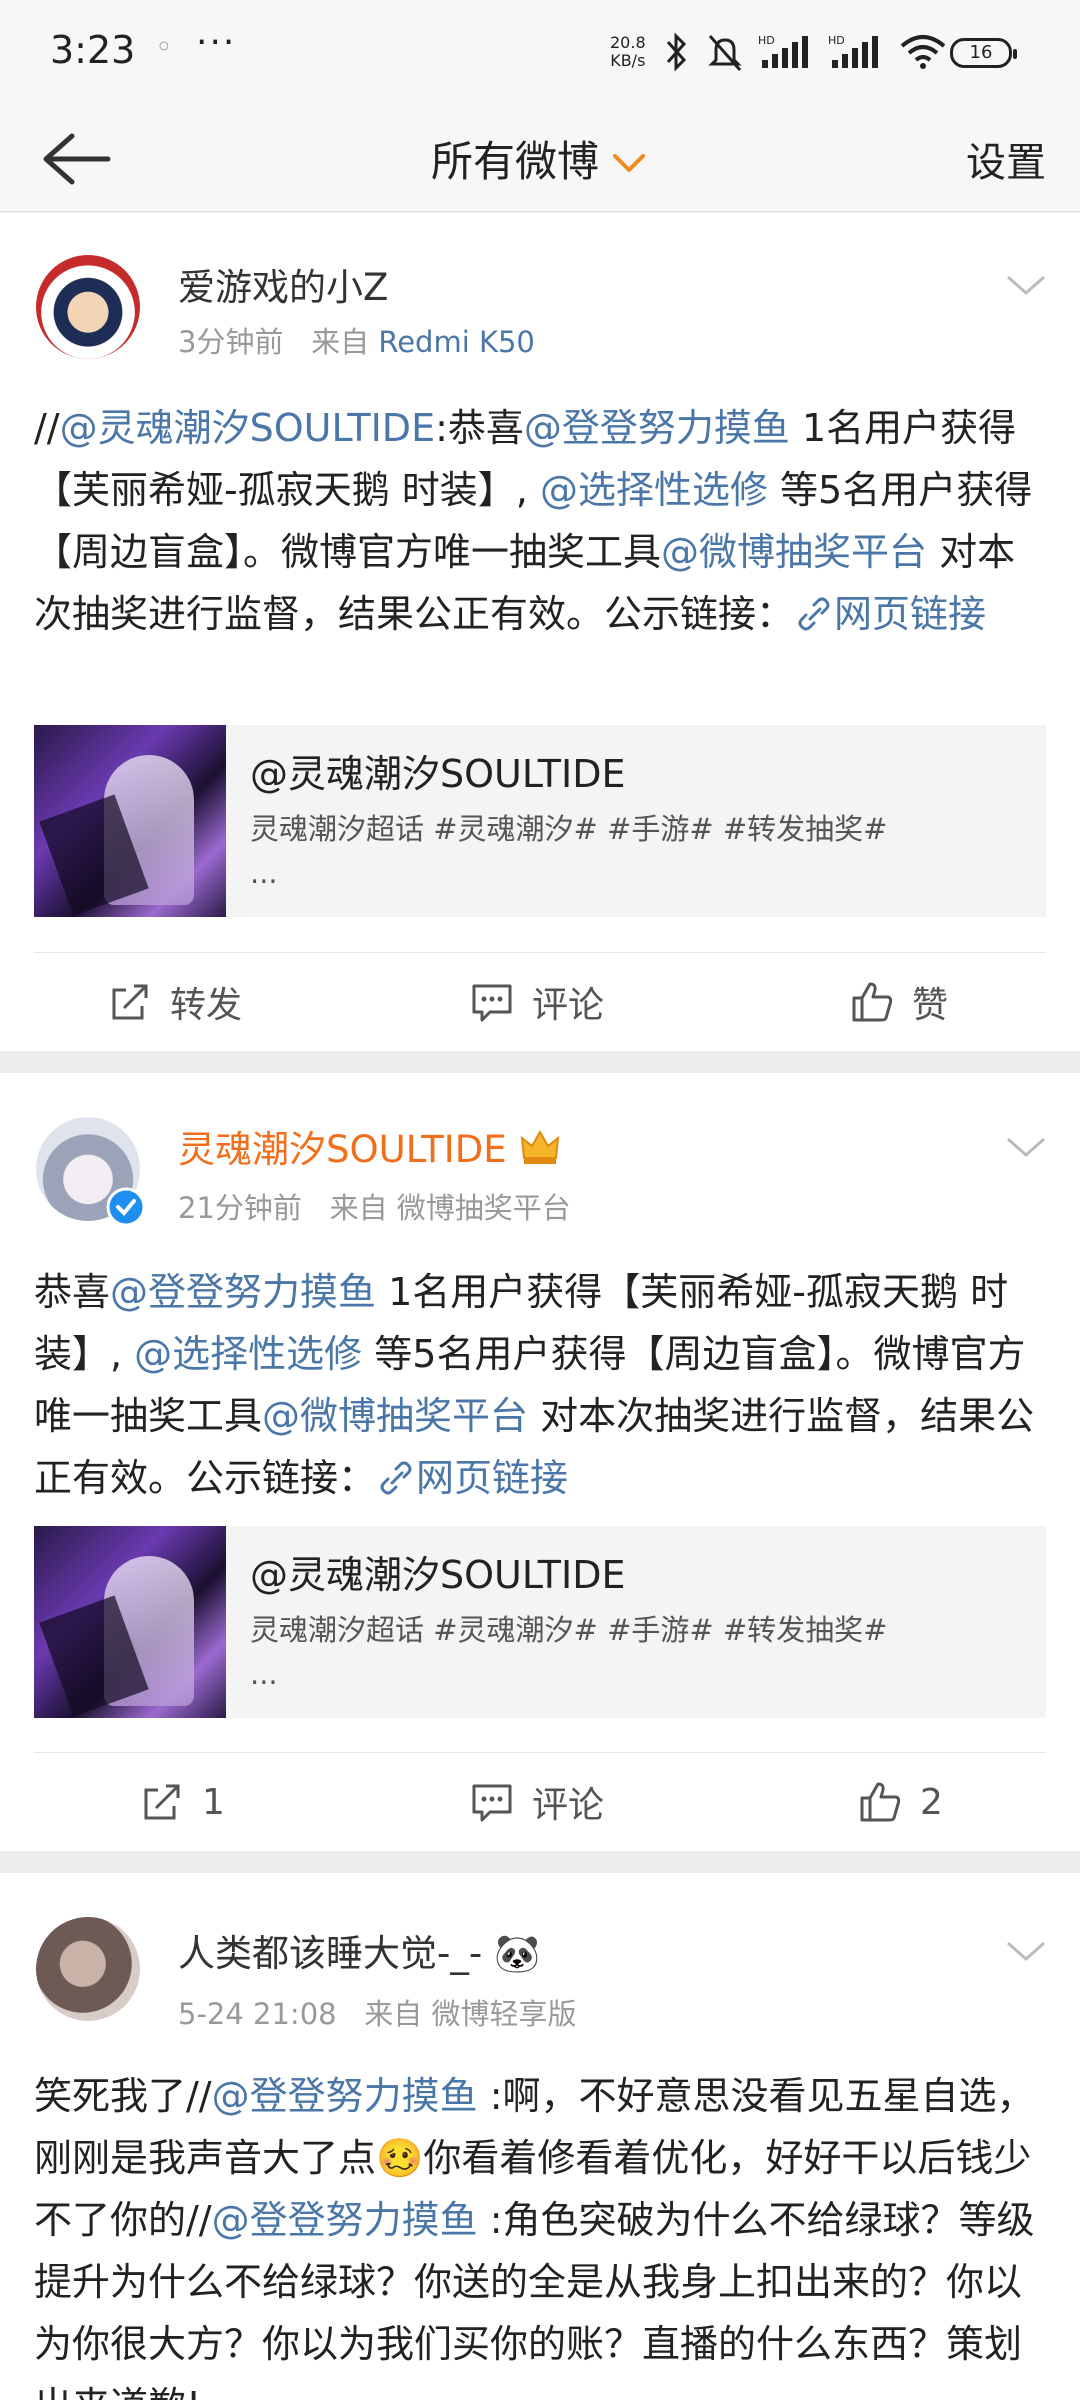 The height and width of the screenshot is (2400, 1080). What do you see at coordinates (213, 1802) in the screenshot?
I see `repost-count: 1` at bounding box center [213, 1802].